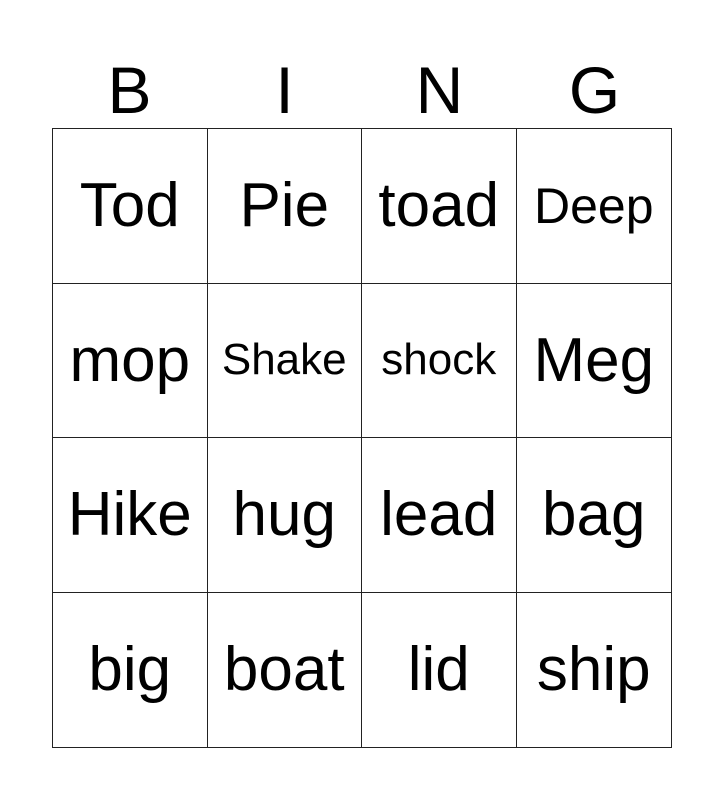  I want to click on bingo-cell: Shake, so click(284, 360).